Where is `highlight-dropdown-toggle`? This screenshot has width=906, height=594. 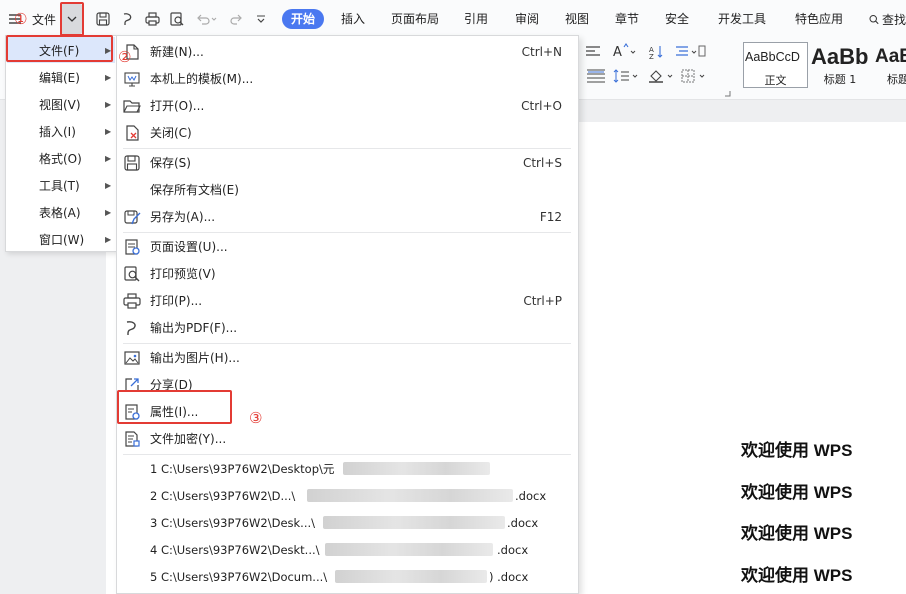 highlight-dropdown-toggle is located at coordinates (72, 19).